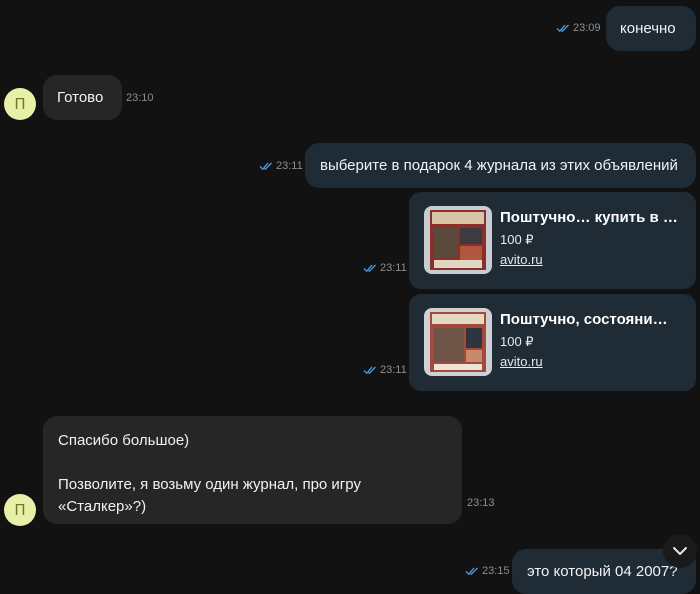 This screenshot has width=700, height=594. I want to click on message-text: это который 04 2007?, so click(602, 571).